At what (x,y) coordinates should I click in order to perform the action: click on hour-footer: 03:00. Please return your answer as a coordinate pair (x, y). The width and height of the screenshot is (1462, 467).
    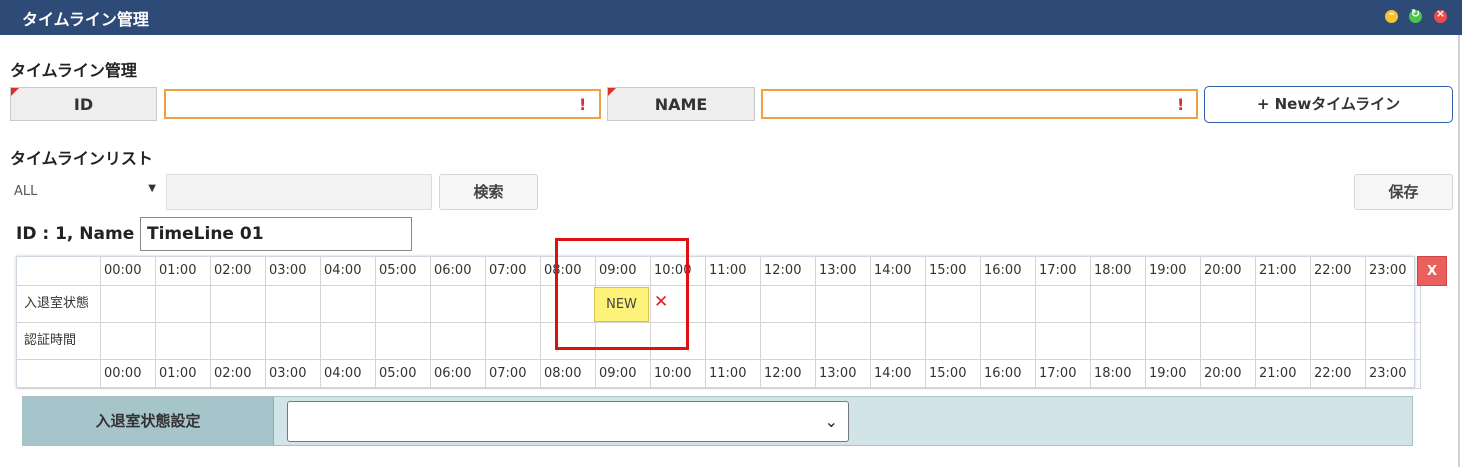
    Looking at the image, I should click on (293, 374).